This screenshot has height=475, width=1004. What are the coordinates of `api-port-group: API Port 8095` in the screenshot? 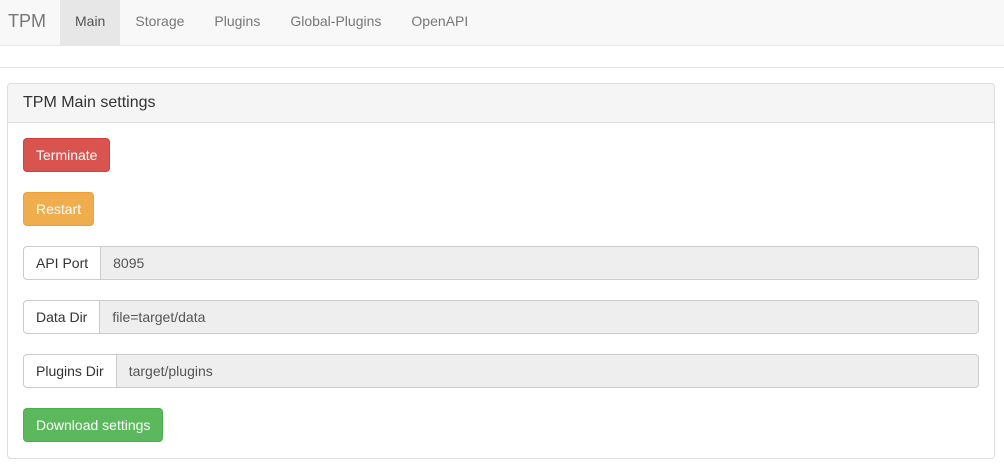 It's located at (501, 263).